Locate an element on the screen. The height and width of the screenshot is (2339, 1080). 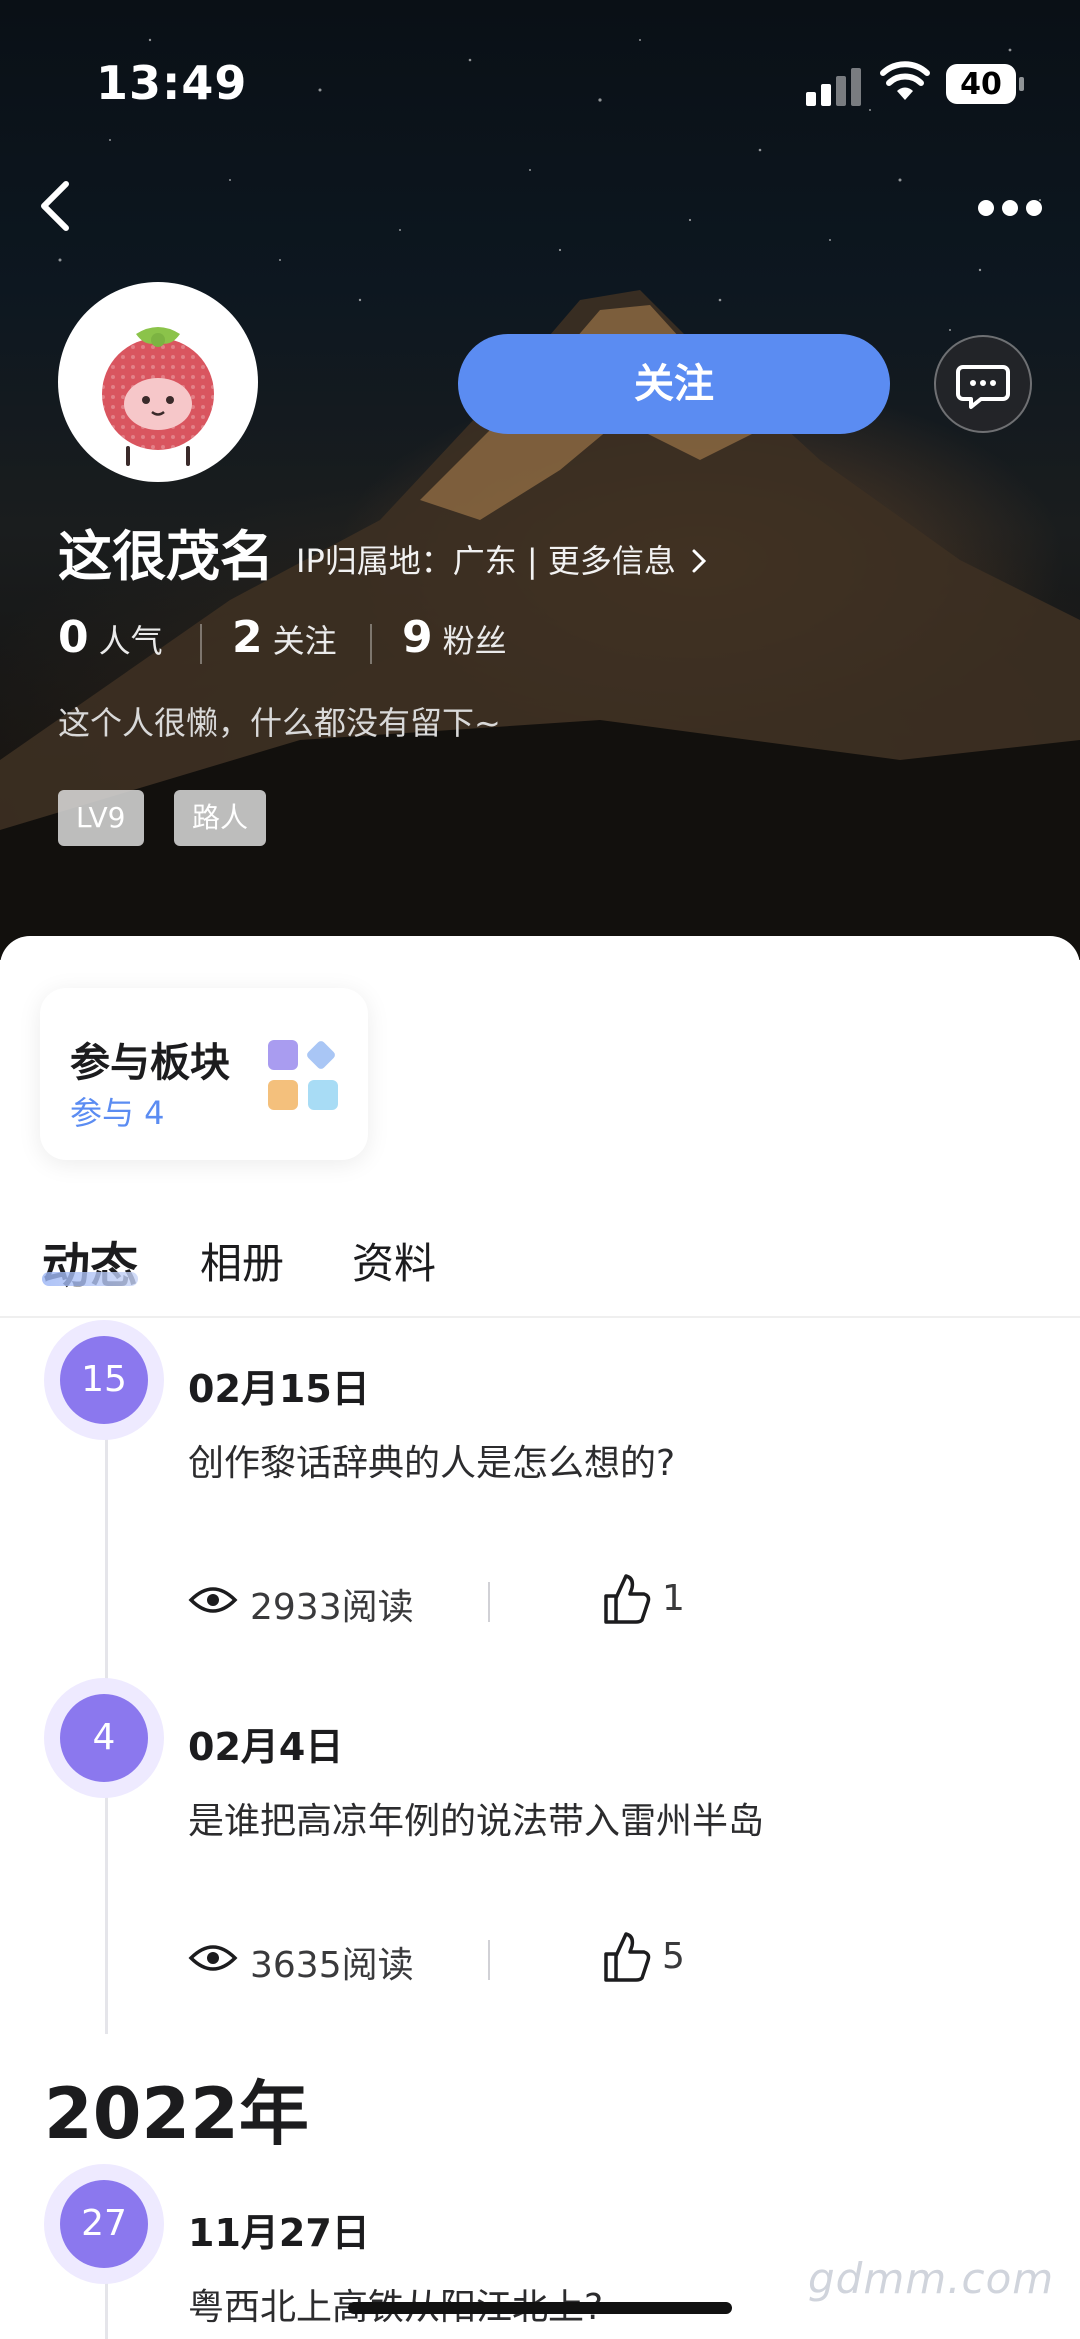
stat-following: 2 关注 is located at coordinates (284, 637).